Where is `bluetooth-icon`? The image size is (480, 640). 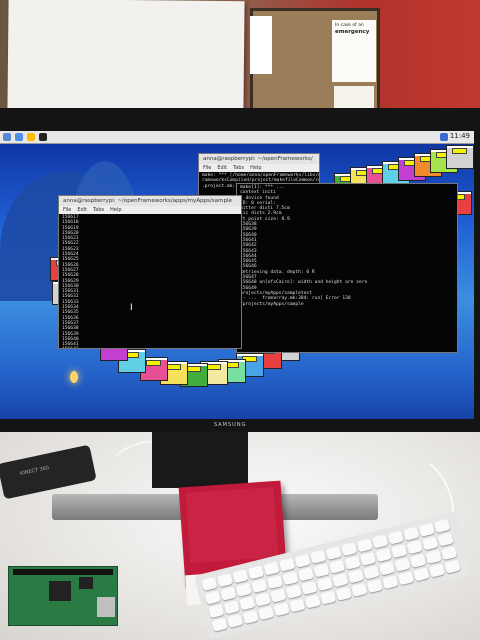 bluetooth-icon is located at coordinates (444, 137).